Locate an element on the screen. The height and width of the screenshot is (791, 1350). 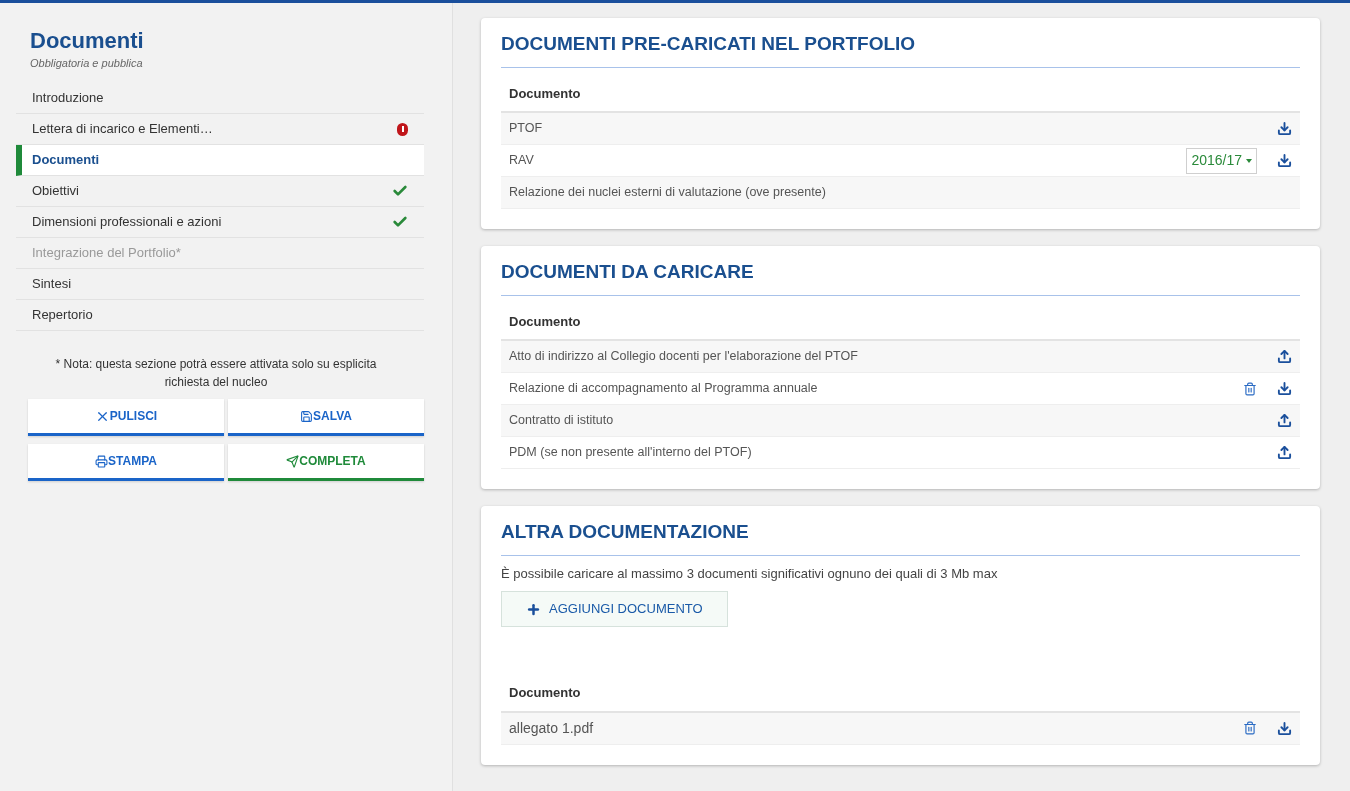
year-select: 2016/17 is located at coordinates (1221, 160).